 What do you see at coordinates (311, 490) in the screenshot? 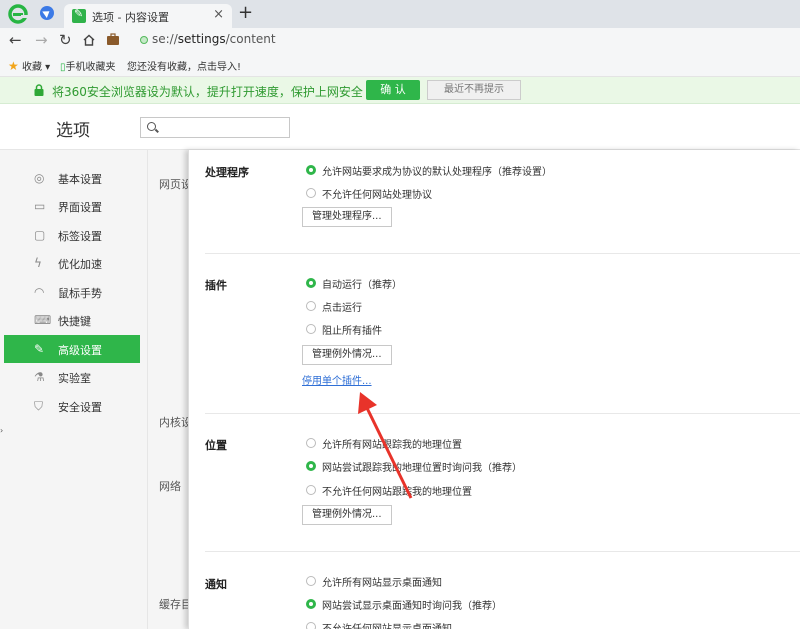
I see `radio-location-deny` at bounding box center [311, 490].